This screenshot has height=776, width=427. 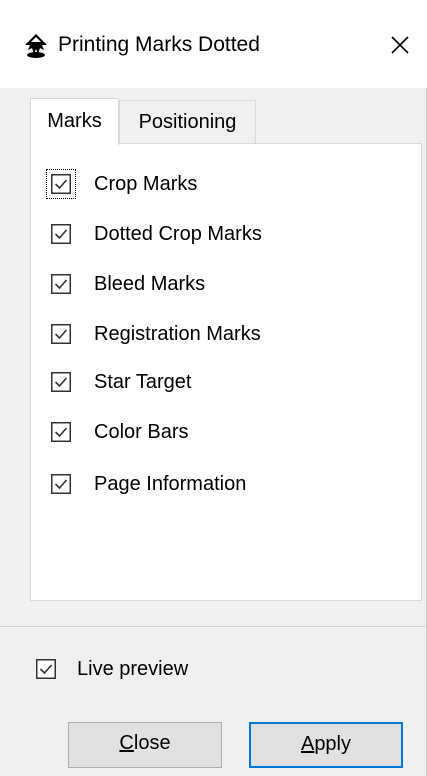 I want to click on registration-marks-label: Registration Marks, so click(x=177, y=334).